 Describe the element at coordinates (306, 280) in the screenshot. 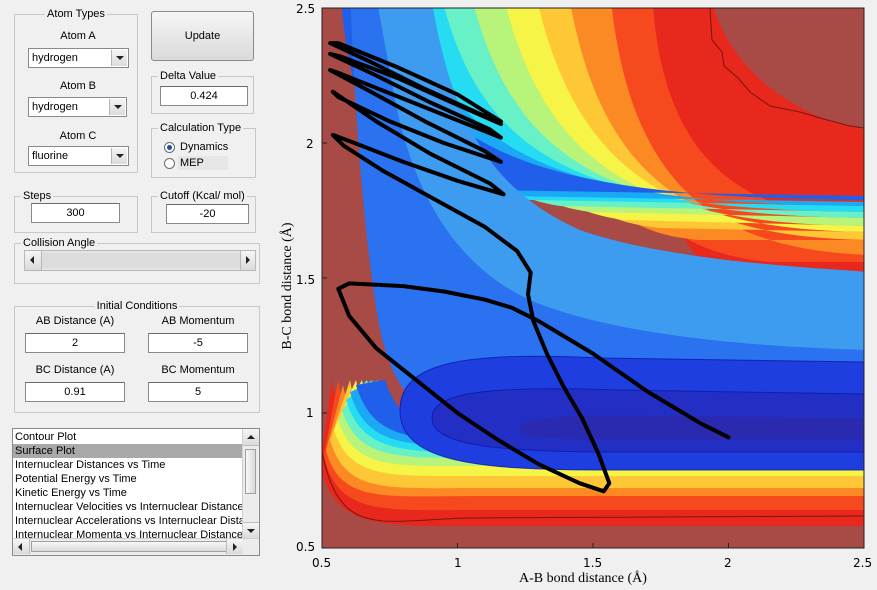

I see `y-tick-label: 1.5` at that location.